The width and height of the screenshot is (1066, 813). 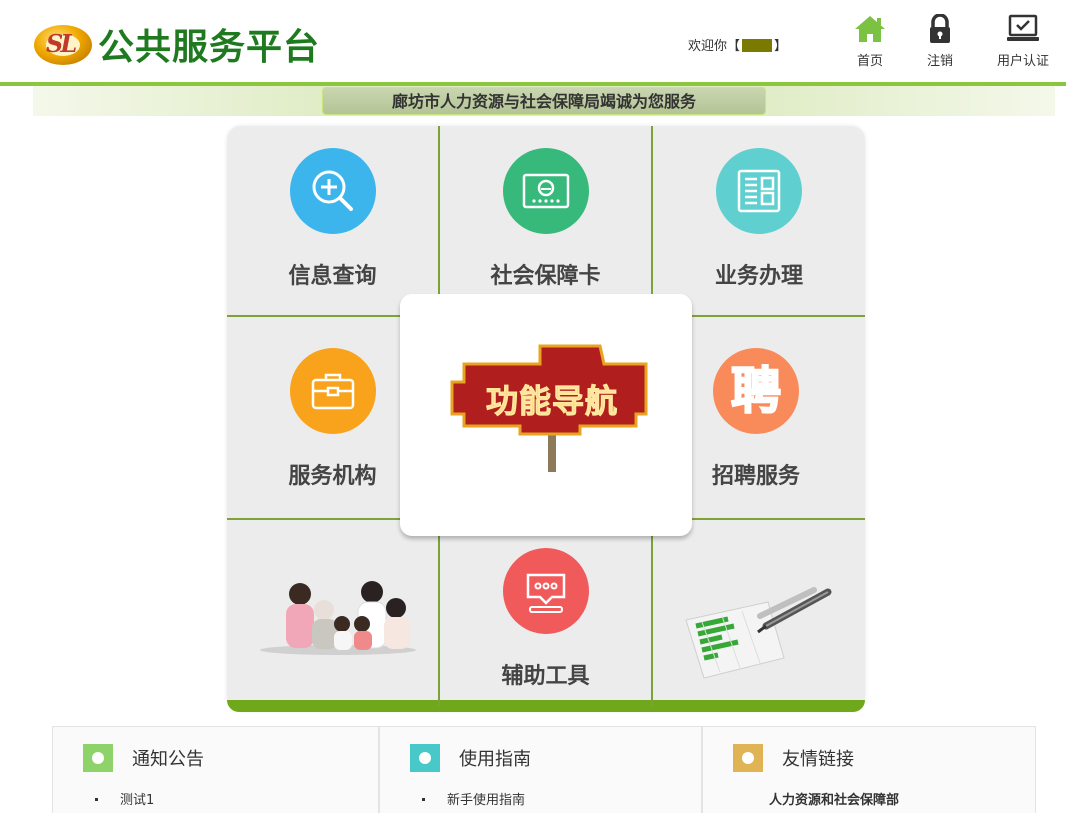 I want to click on laptop-check-icon, so click(x=1023, y=27).